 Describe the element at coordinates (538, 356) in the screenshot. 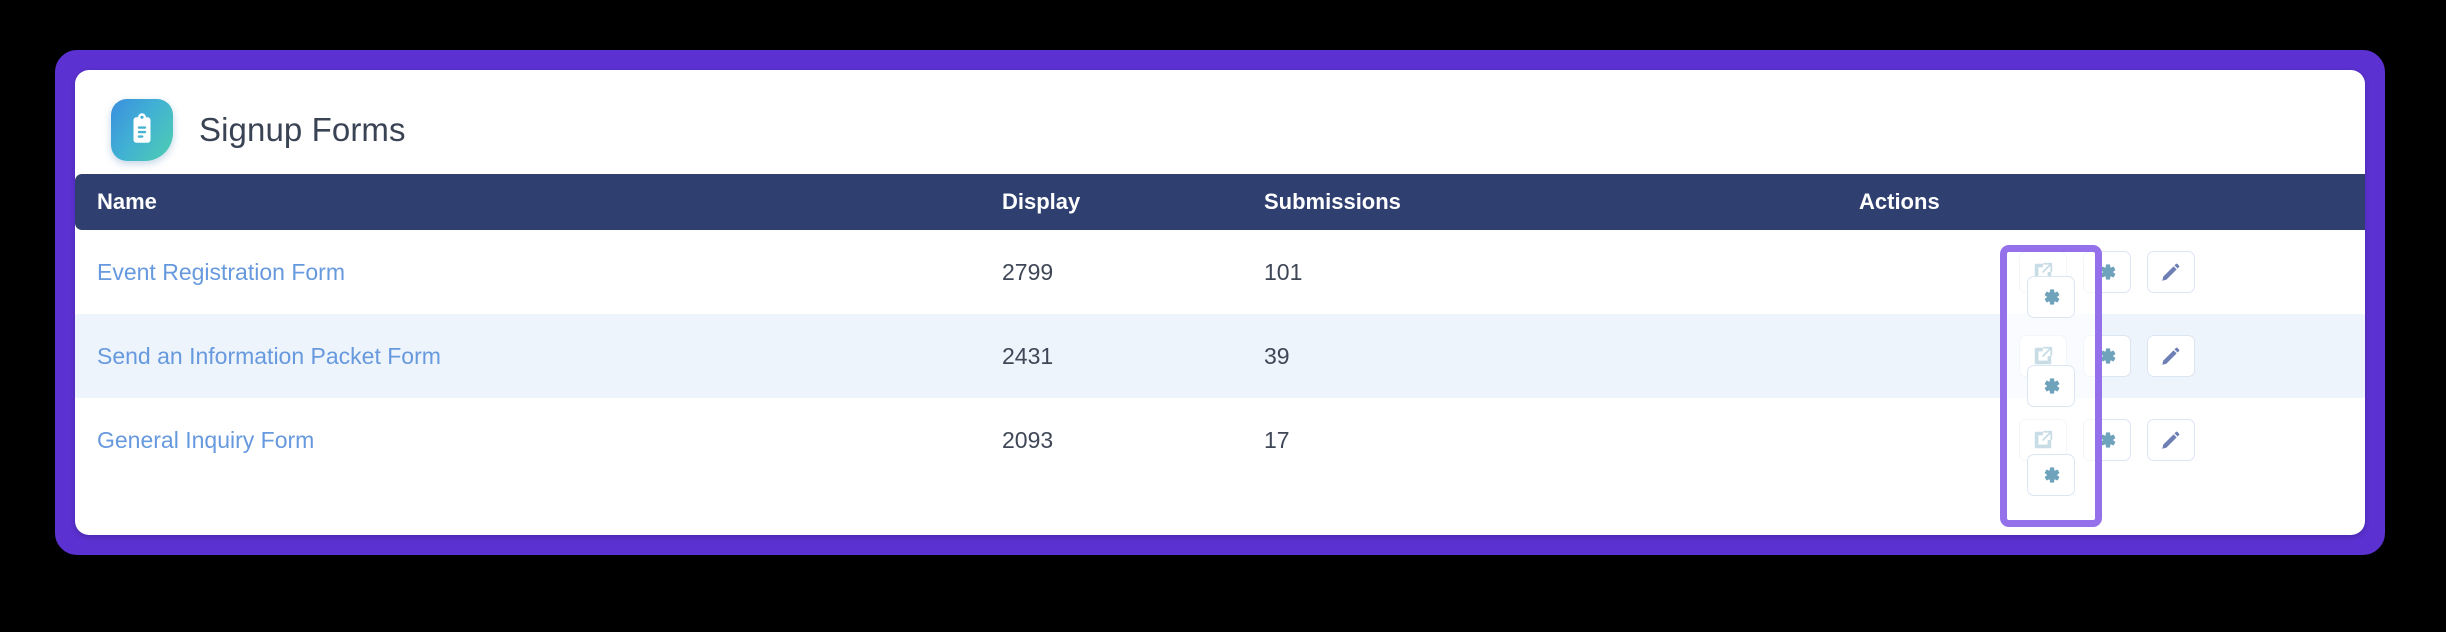

I see `cell-name: Send an Information Packet Form` at that location.